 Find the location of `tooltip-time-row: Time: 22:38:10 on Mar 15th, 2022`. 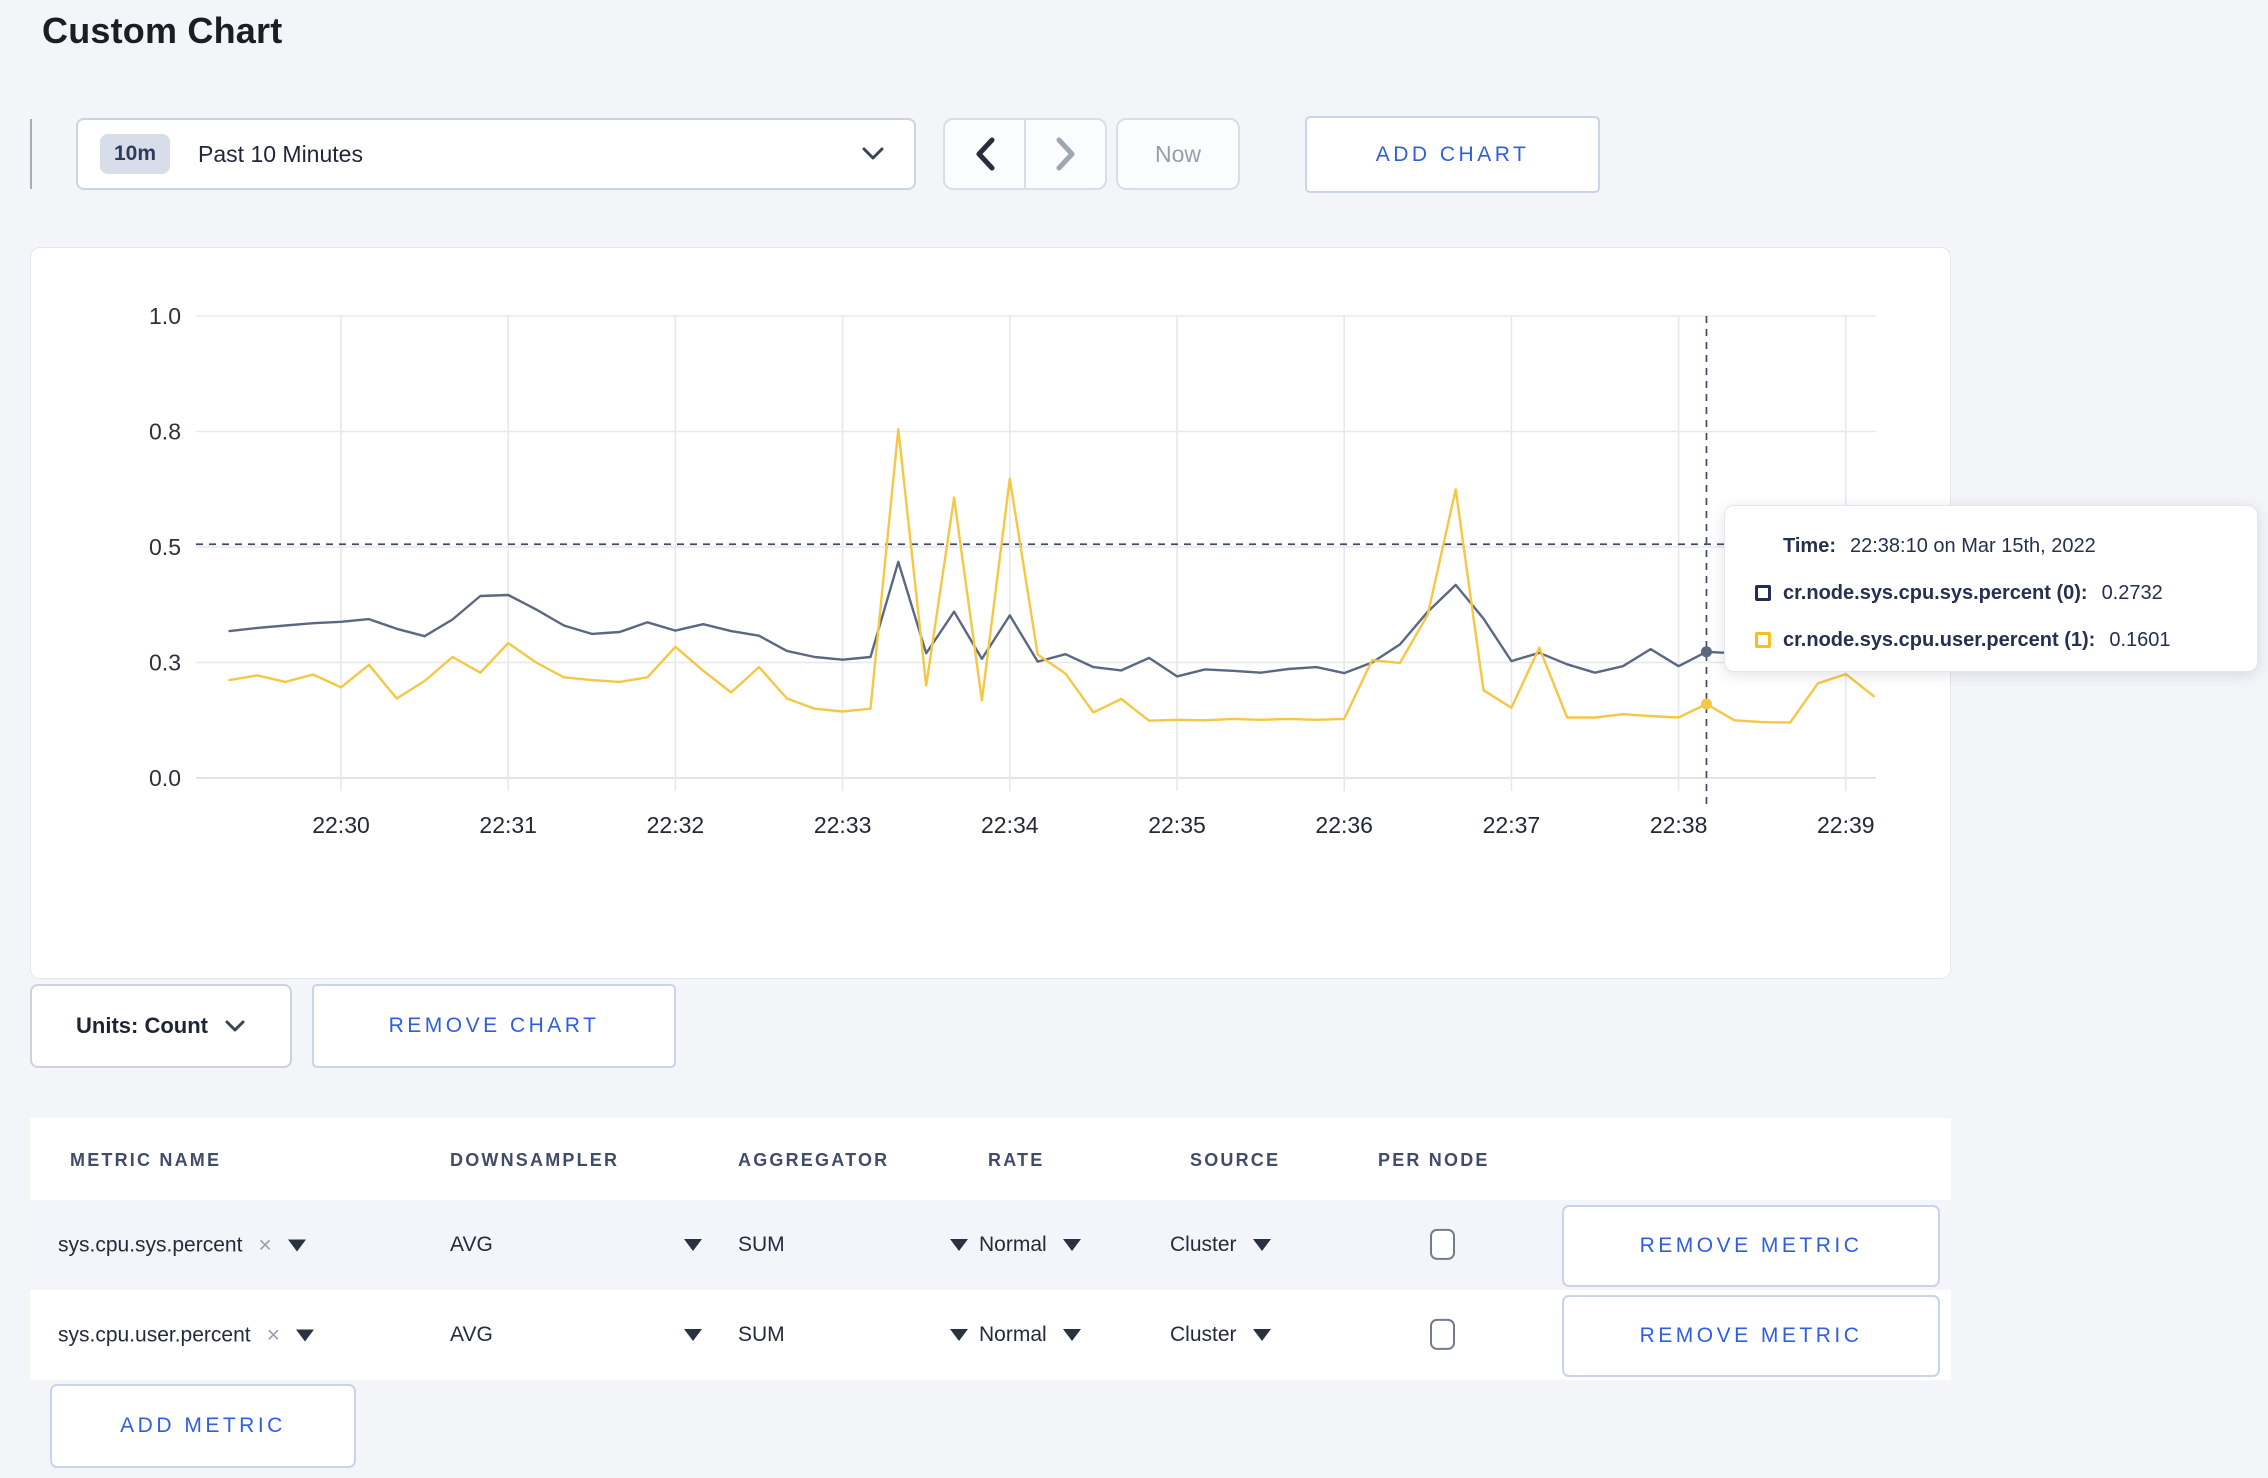

tooltip-time-row: Time: 22:38:10 on Mar 15th, 2022 is located at coordinates (2020, 546).